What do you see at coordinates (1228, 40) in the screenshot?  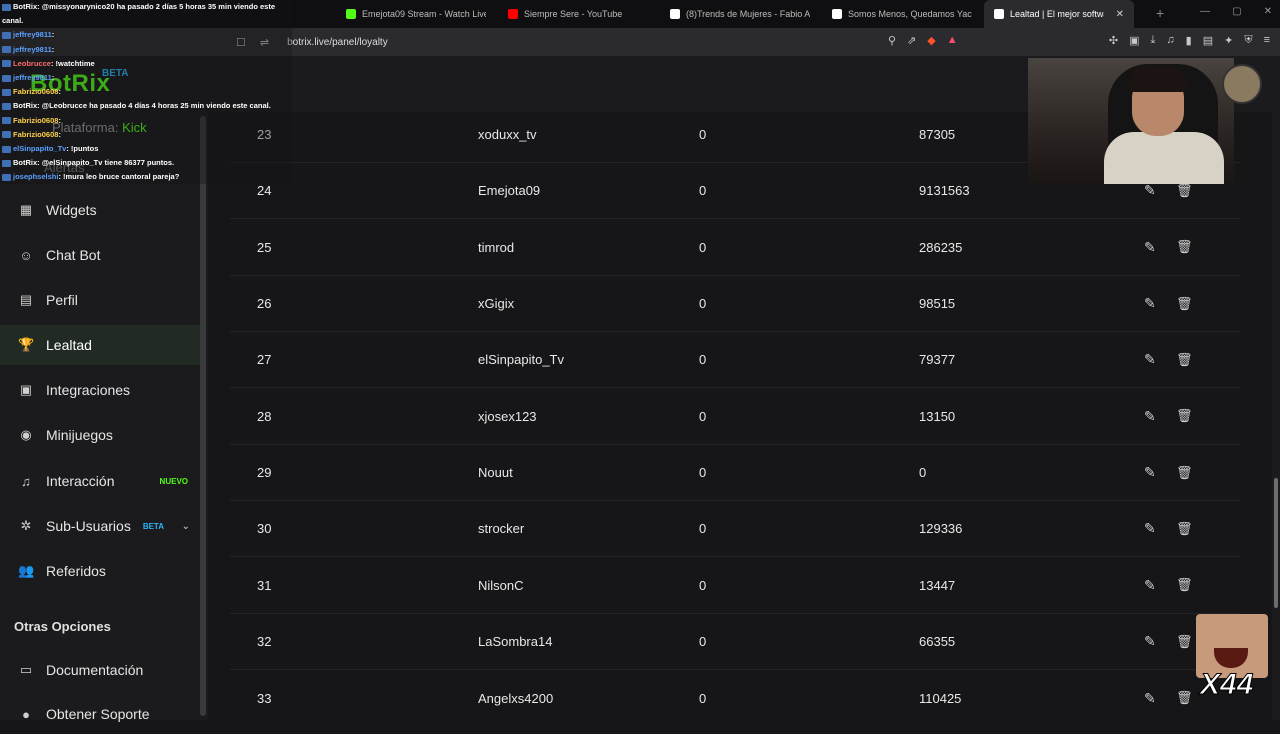 I see `leo-ai-icon: ✦` at bounding box center [1228, 40].